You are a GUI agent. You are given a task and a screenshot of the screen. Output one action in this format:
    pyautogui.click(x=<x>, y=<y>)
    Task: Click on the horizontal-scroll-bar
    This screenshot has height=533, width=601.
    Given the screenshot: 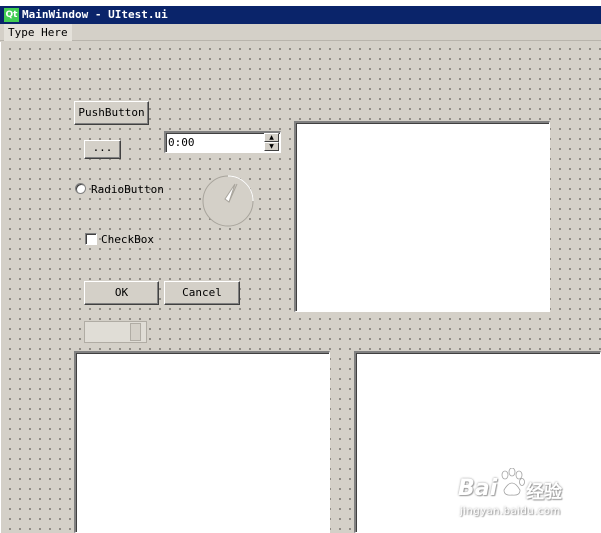 What is the action you would take?
    pyautogui.click(x=115, y=332)
    